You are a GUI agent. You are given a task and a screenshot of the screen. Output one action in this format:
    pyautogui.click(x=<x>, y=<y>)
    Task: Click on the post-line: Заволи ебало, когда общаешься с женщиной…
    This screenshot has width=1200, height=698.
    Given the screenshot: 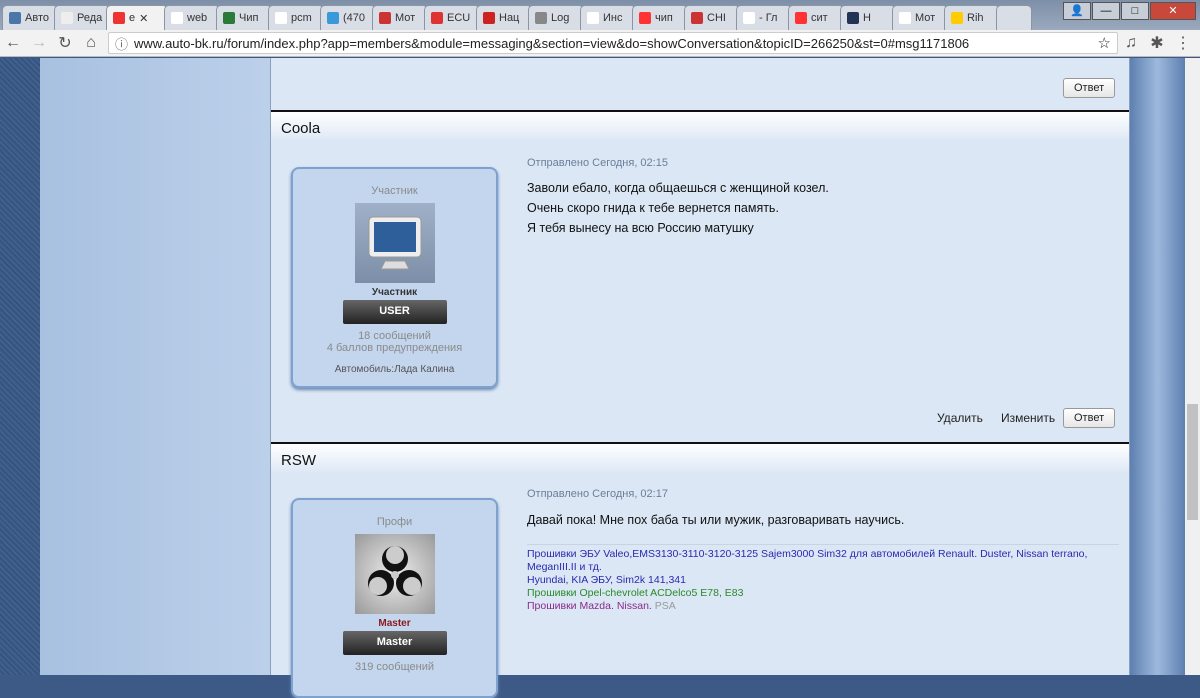 What is the action you would take?
    pyautogui.click(x=678, y=188)
    